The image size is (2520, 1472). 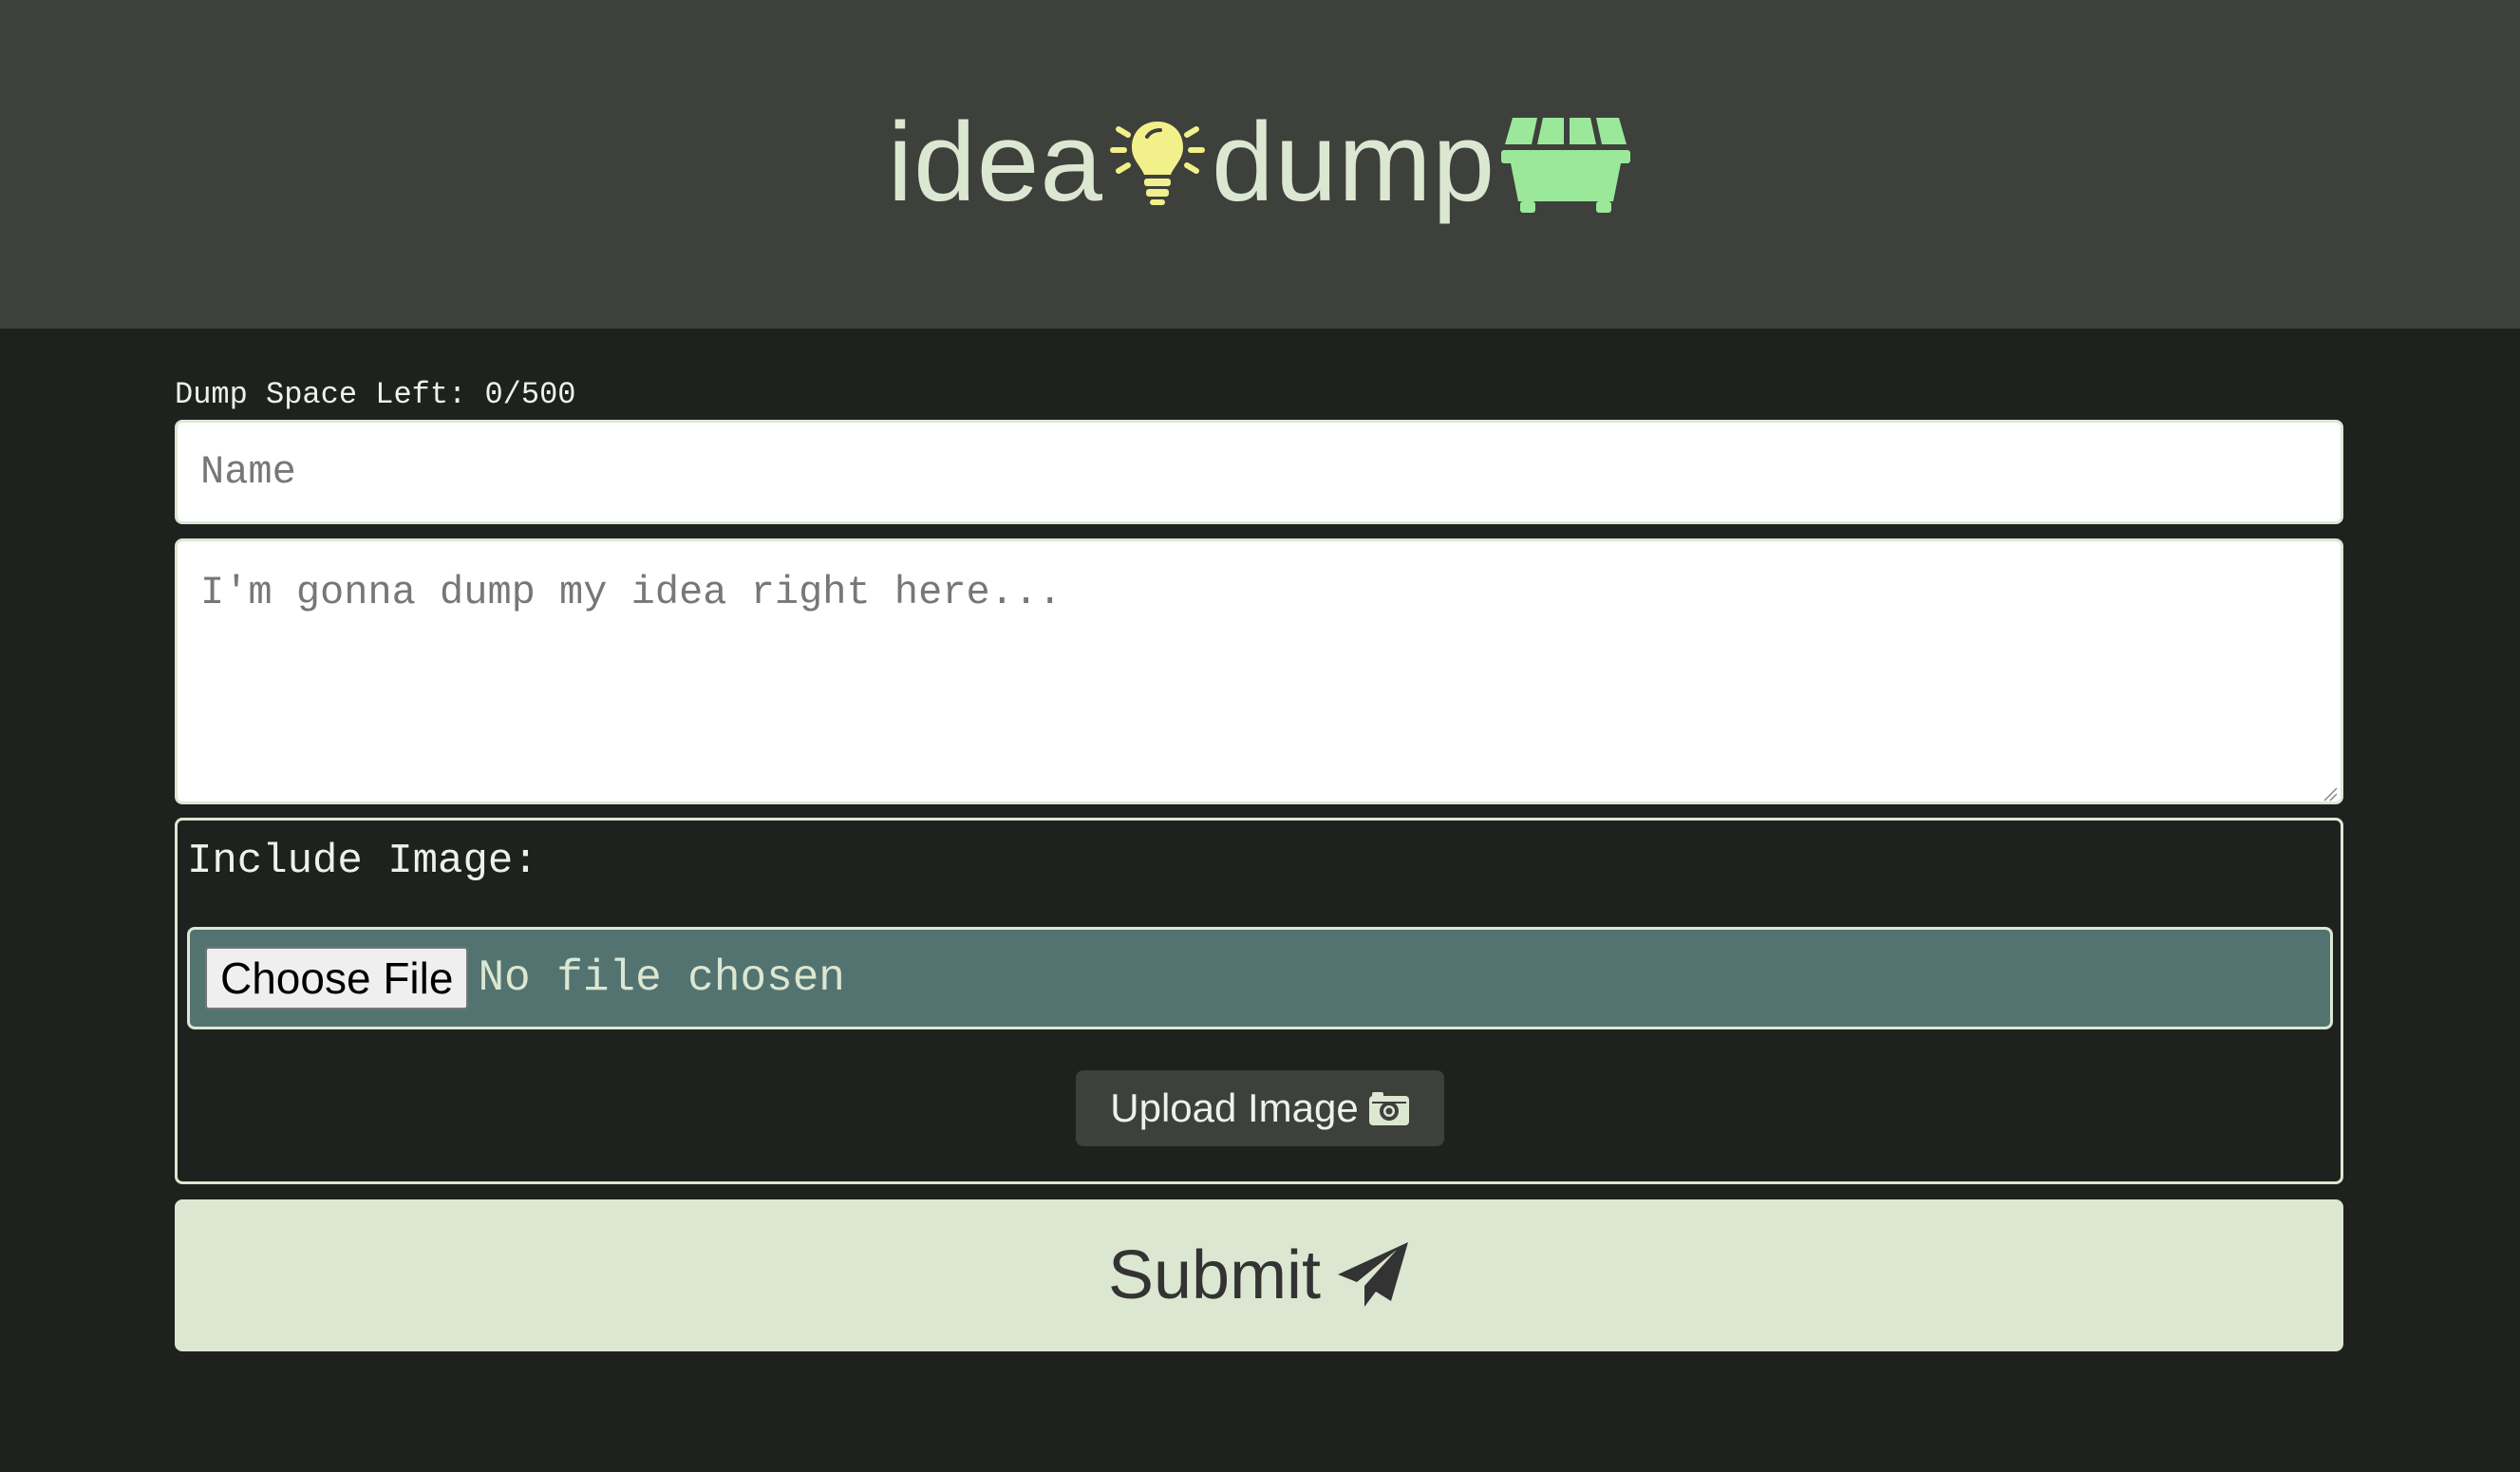 I want to click on dumpster-icon, so click(x=1566, y=165).